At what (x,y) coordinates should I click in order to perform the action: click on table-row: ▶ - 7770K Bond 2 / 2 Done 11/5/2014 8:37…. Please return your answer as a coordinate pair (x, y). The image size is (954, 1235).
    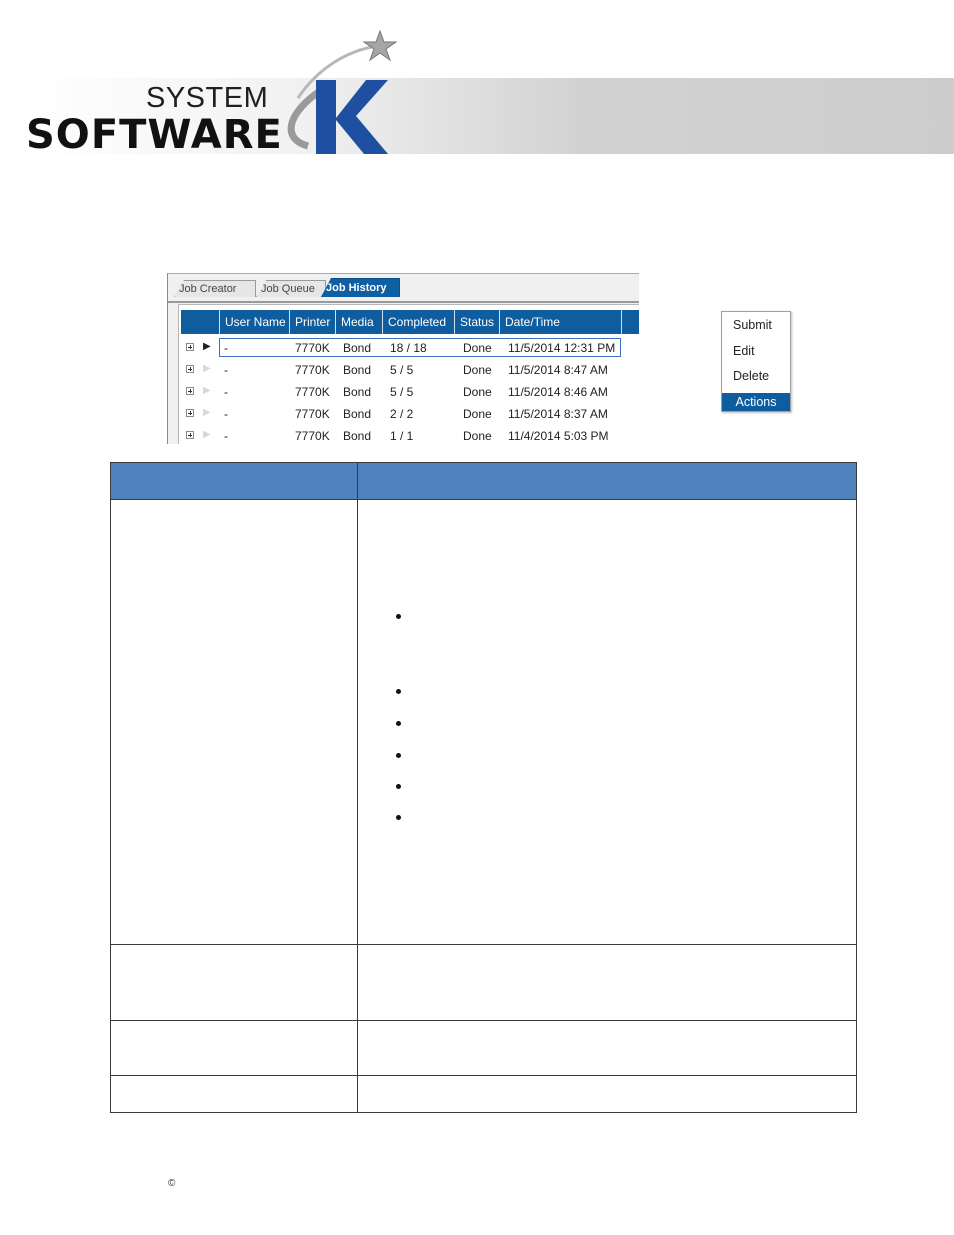
    Looking at the image, I should click on (410, 415).